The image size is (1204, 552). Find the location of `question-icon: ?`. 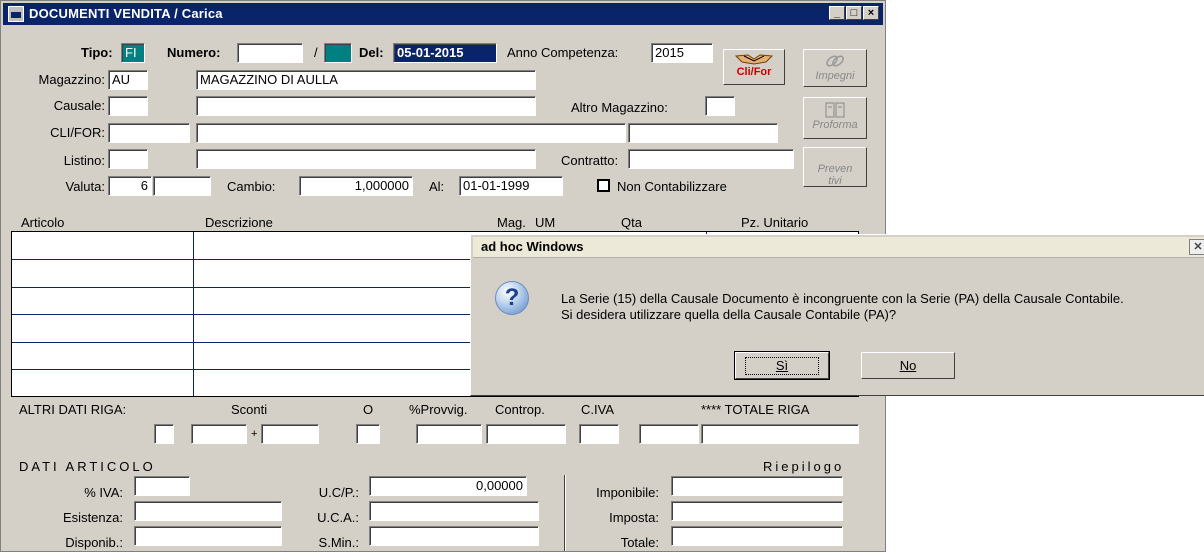

question-icon: ? is located at coordinates (512, 298).